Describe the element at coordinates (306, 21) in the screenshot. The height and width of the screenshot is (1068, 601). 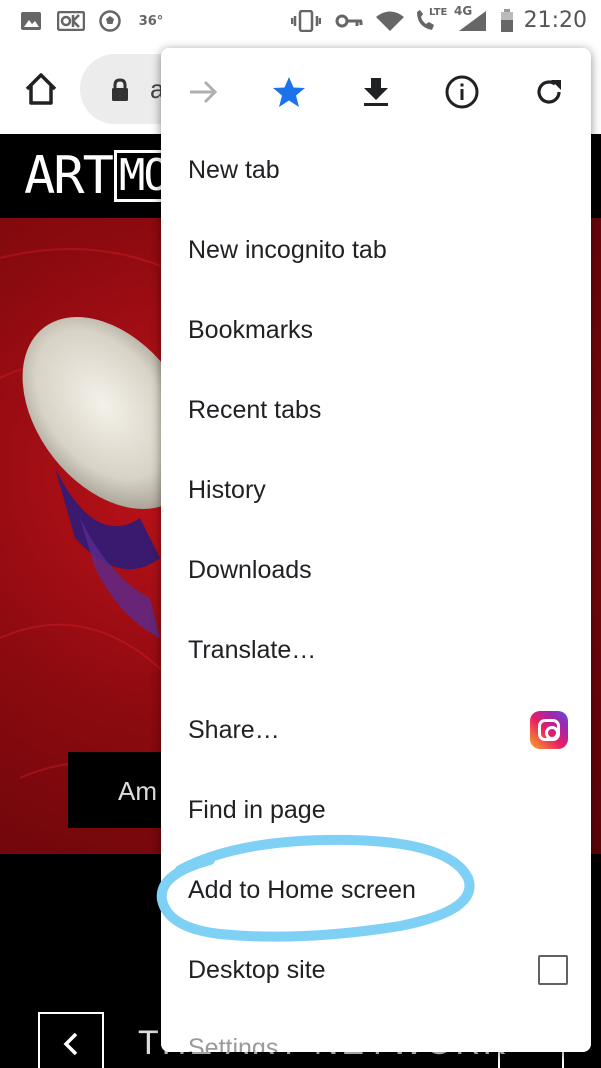
I see `vibrate-icon` at that location.